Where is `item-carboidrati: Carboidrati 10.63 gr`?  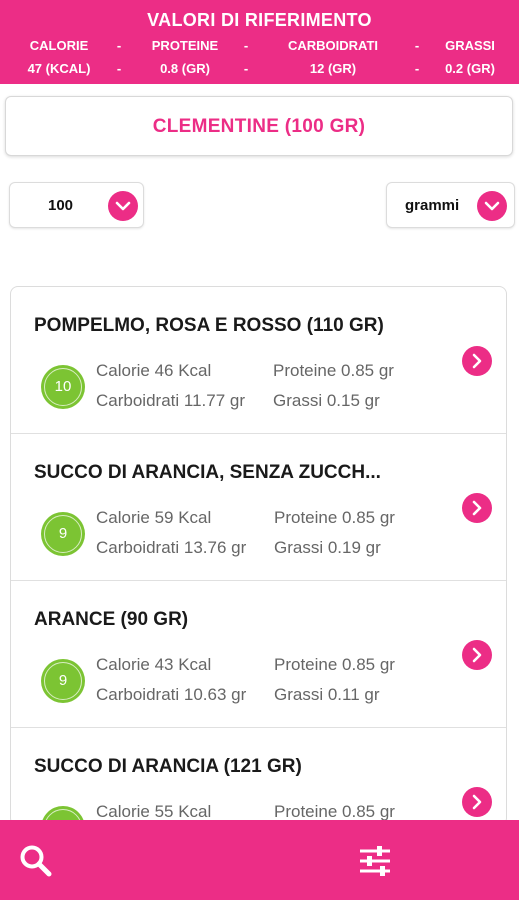
item-carboidrati: Carboidrati 10.63 gr is located at coordinates (171, 694).